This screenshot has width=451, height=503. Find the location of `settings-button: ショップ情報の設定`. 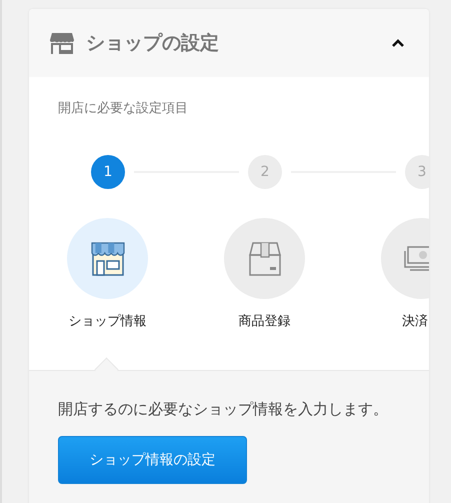

settings-button: ショップ情報の設定 is located at coordinates (152, 460).